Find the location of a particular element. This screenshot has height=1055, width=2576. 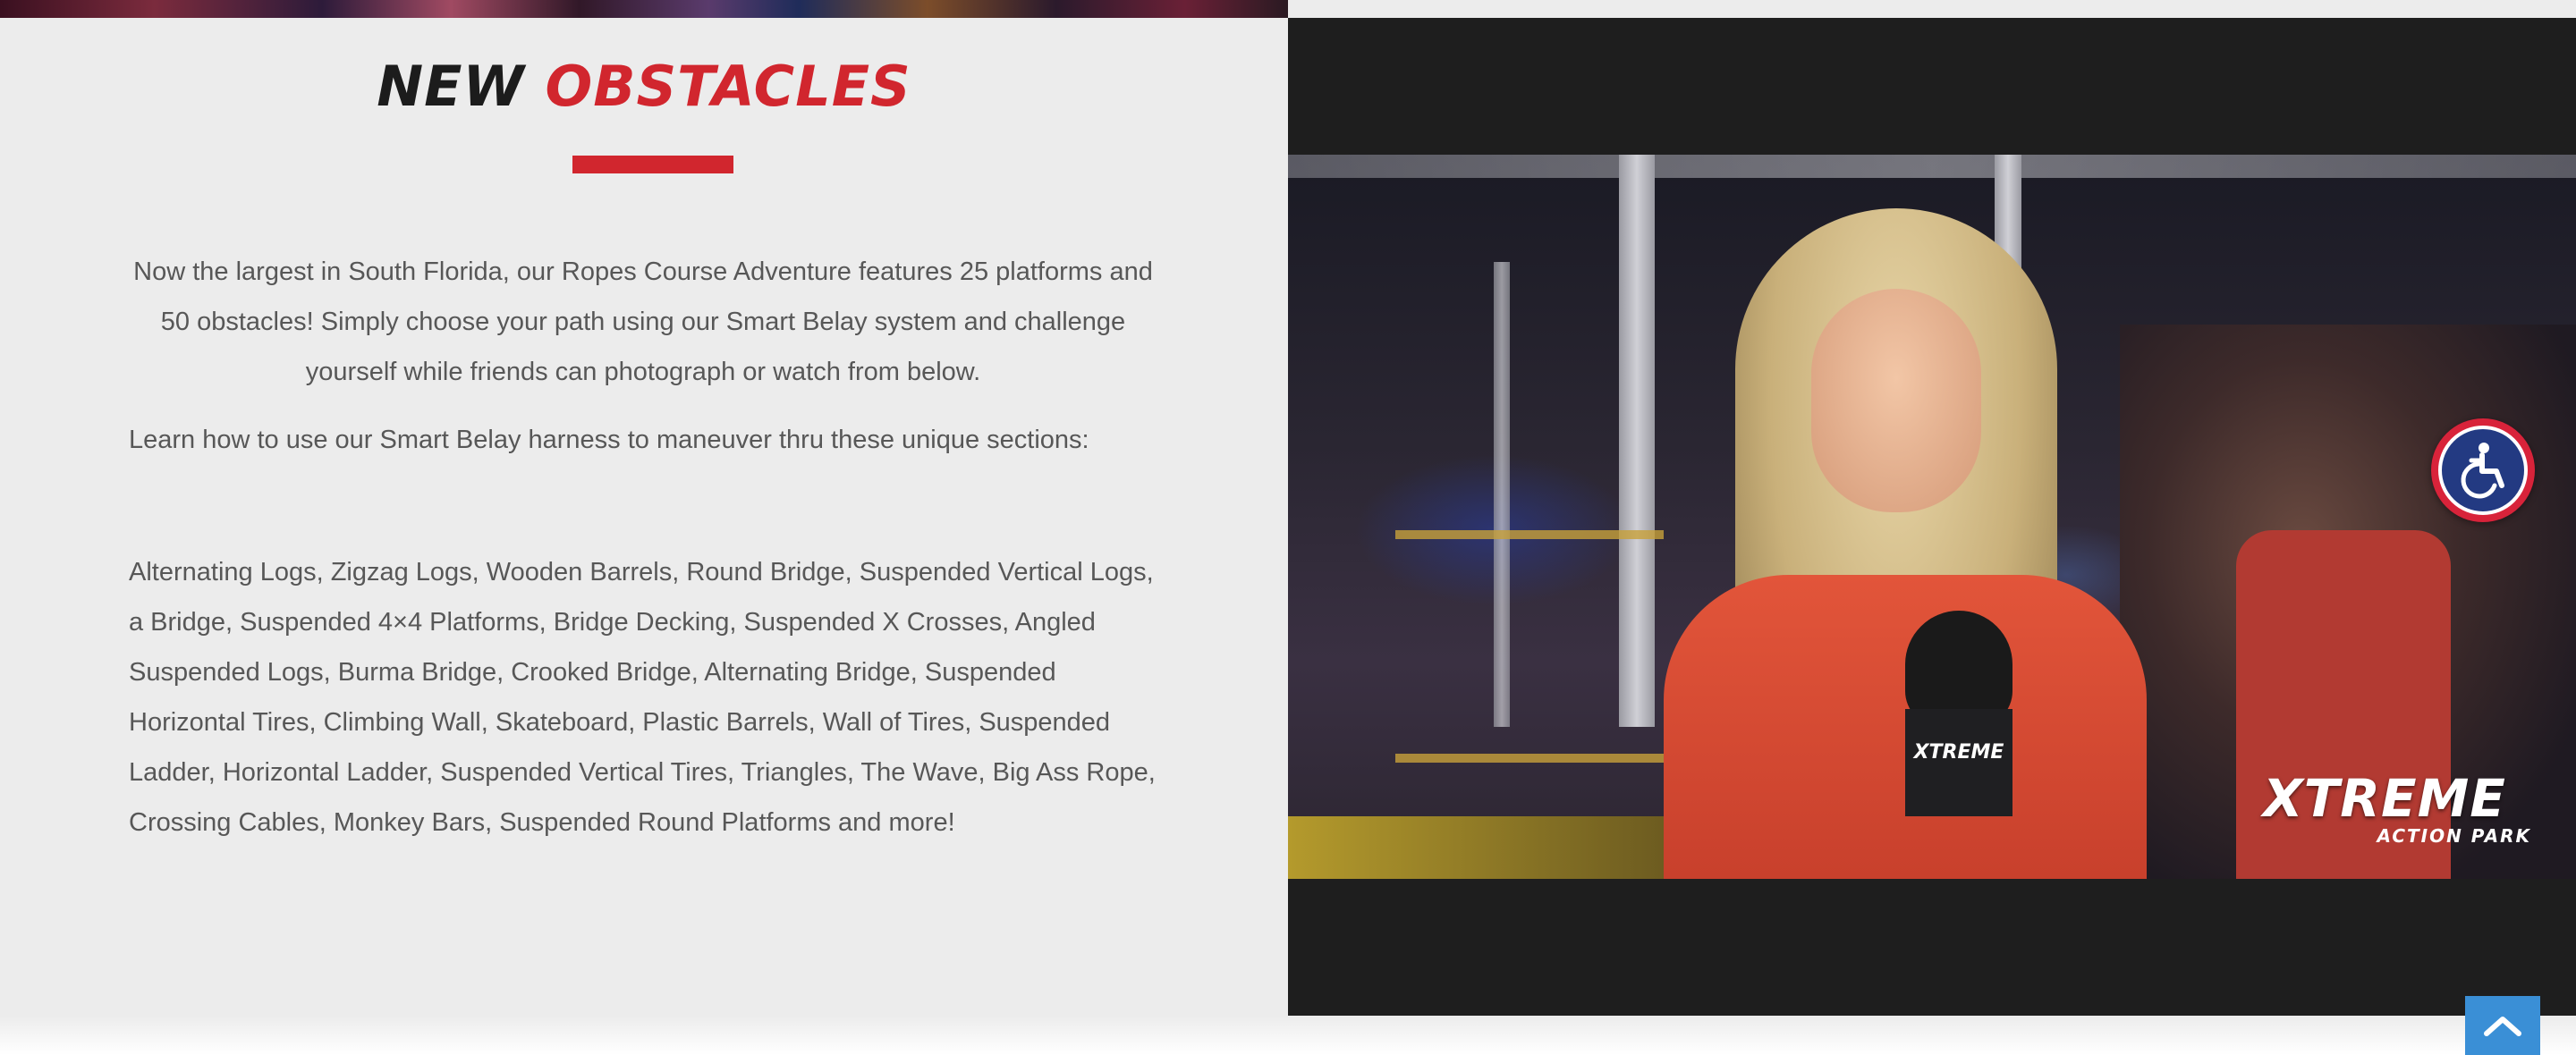

brand-logo-text: XTREME is located at coordinates (2384, 798).